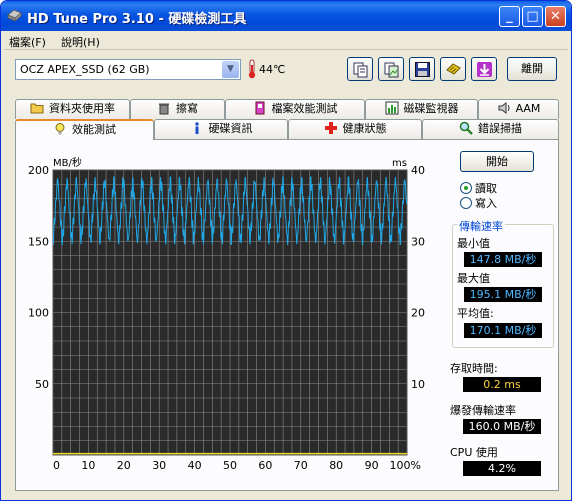 The width and height of the screenshot is (572, 501). Describe the element at coordinates (418, 313) in the screenshot. I see `y-tick-right: 20` at that location.